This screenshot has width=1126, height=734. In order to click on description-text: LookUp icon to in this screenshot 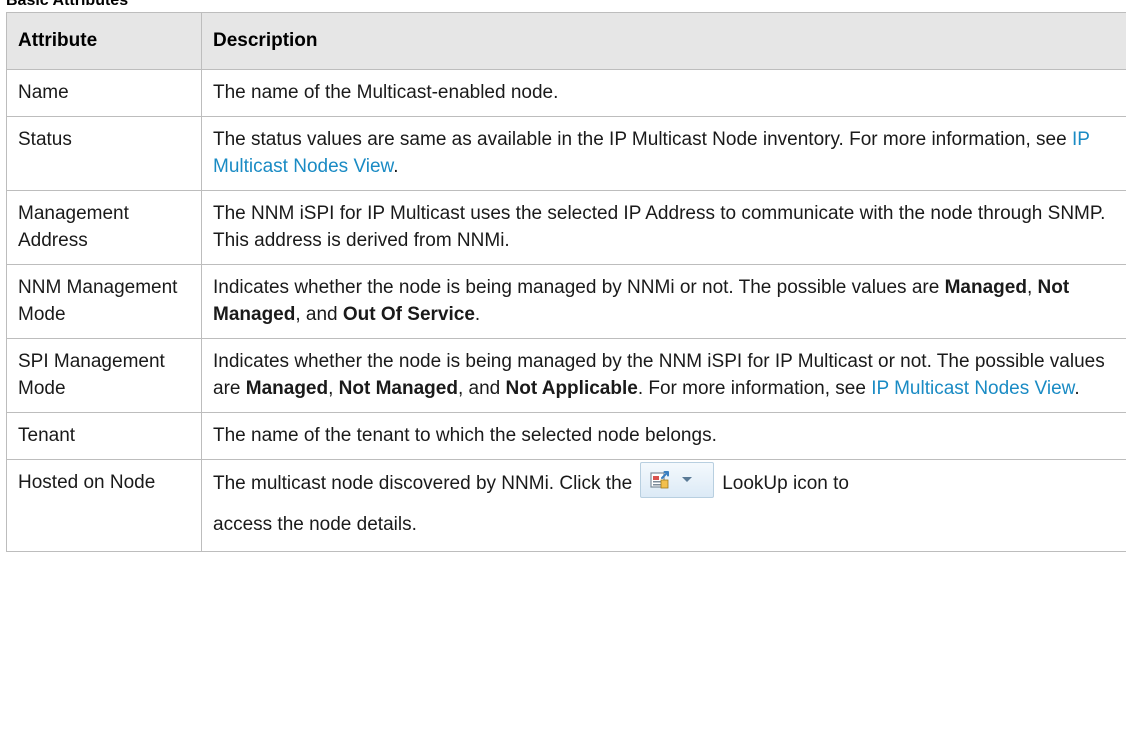, I will do `click(785, 483)`.